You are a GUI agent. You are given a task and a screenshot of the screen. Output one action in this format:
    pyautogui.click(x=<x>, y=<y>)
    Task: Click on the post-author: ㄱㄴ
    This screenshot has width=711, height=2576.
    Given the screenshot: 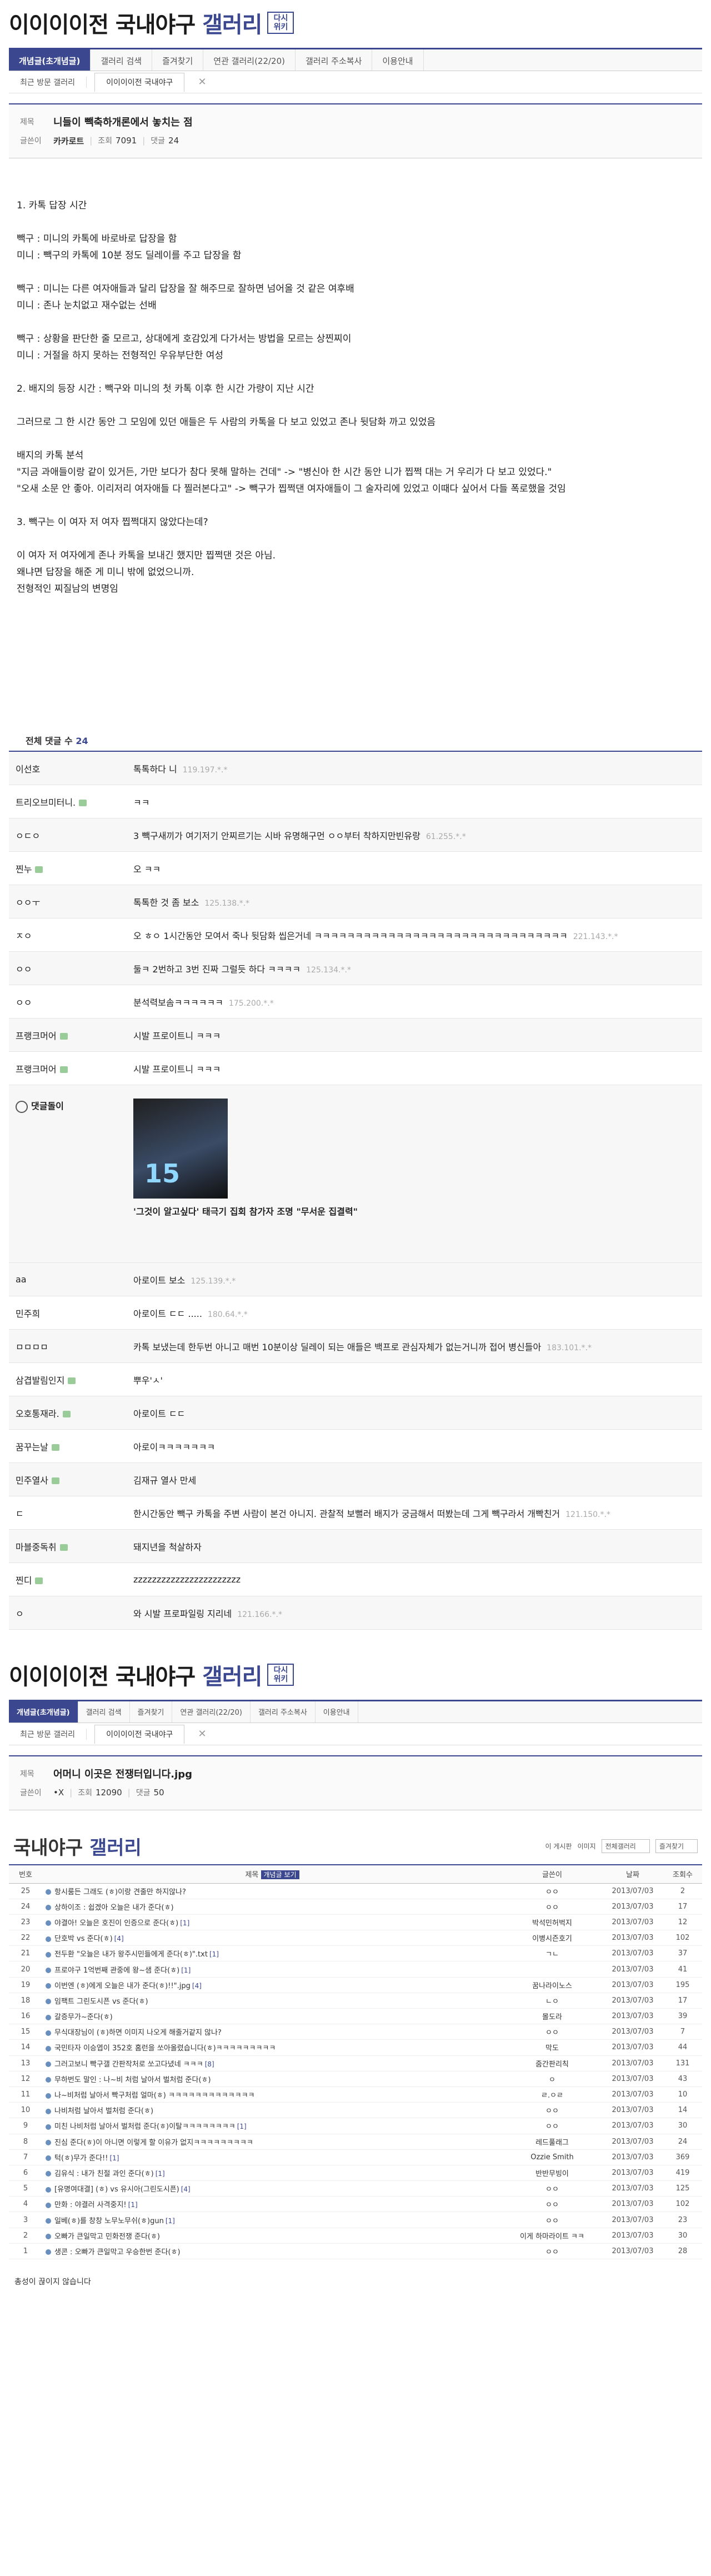 What is the action you would take?
    pyautogui.click(x=552, y=1954)
    